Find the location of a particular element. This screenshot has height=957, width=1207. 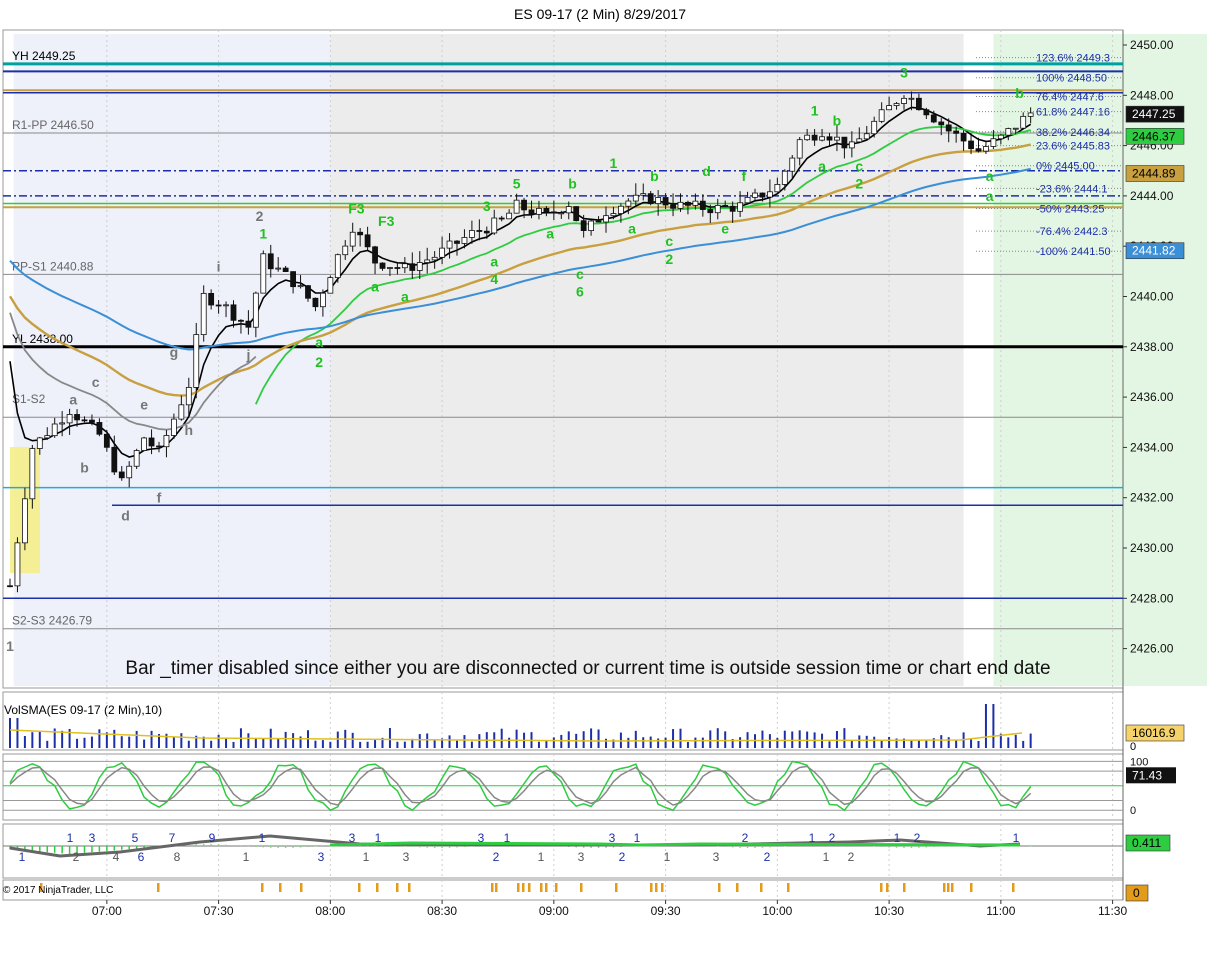

y-tick-label: 2444.00 is located at coordinates (1152, 196).